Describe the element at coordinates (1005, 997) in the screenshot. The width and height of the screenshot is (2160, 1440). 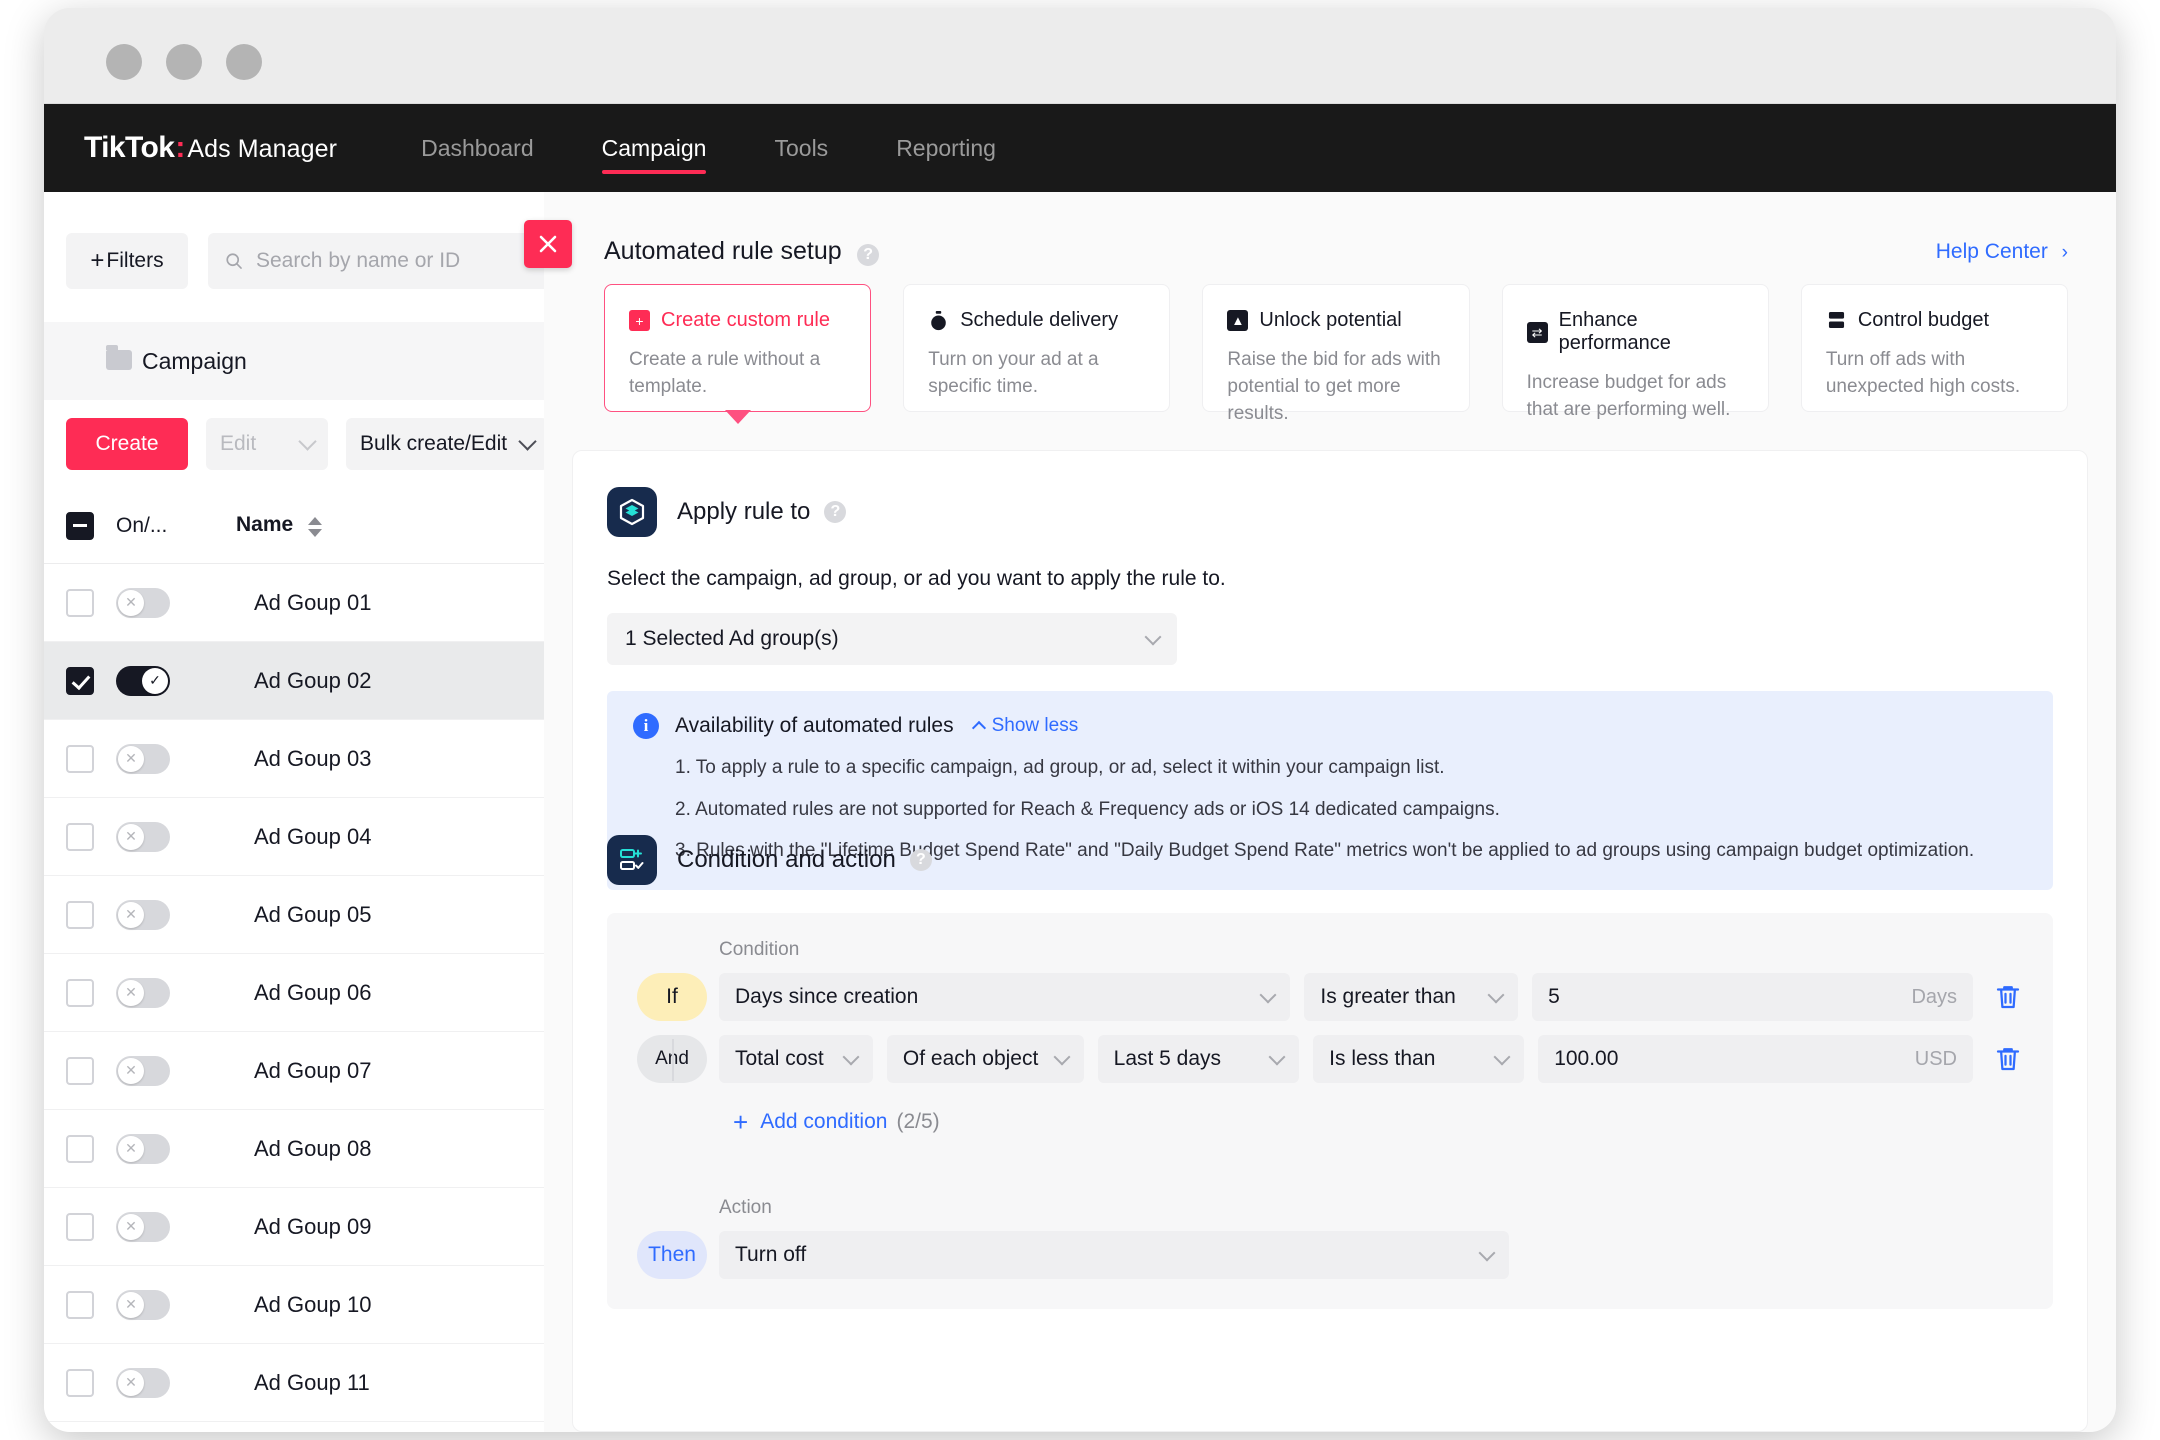
I see `condition-metric-select-1: Days since creation` at that location.